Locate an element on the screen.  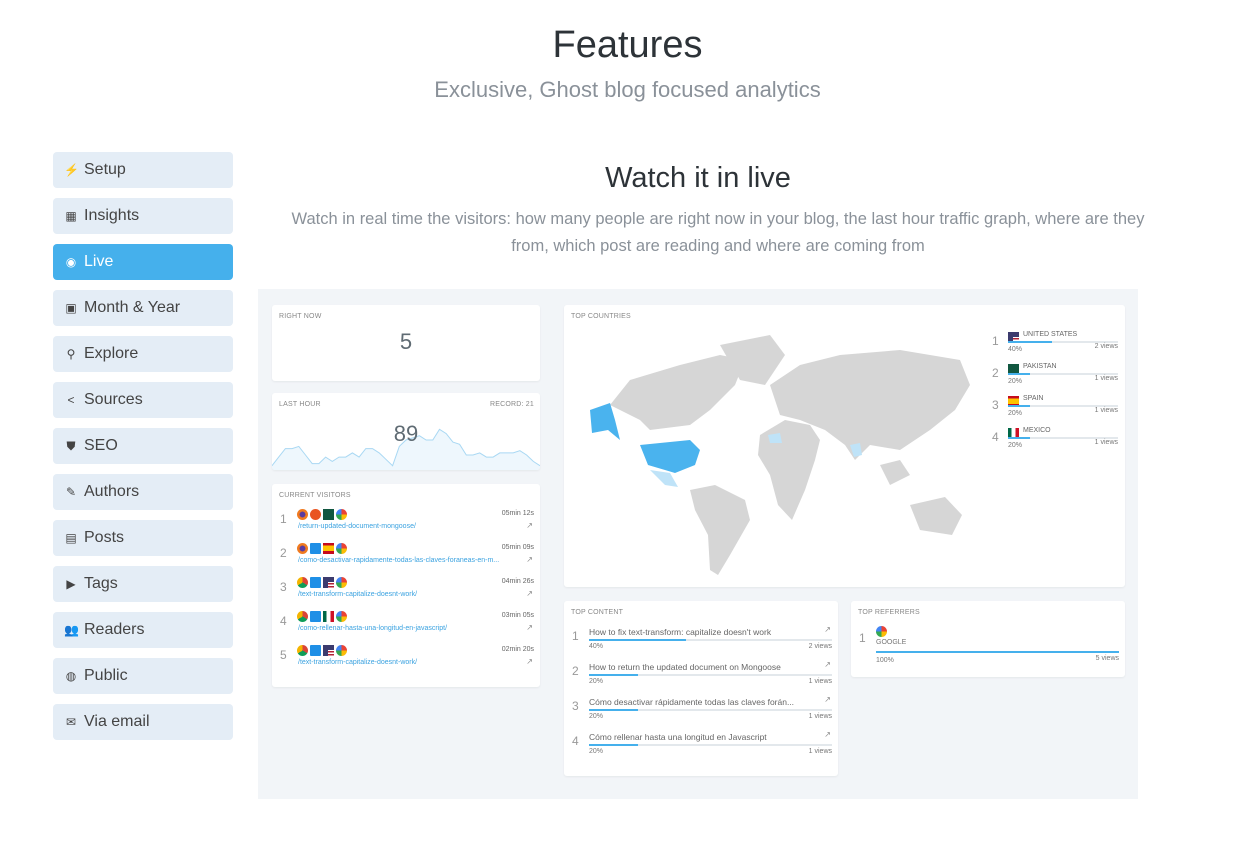
nav-item-month-year: ▣ Month & Year is located at coordinates (143, 308).